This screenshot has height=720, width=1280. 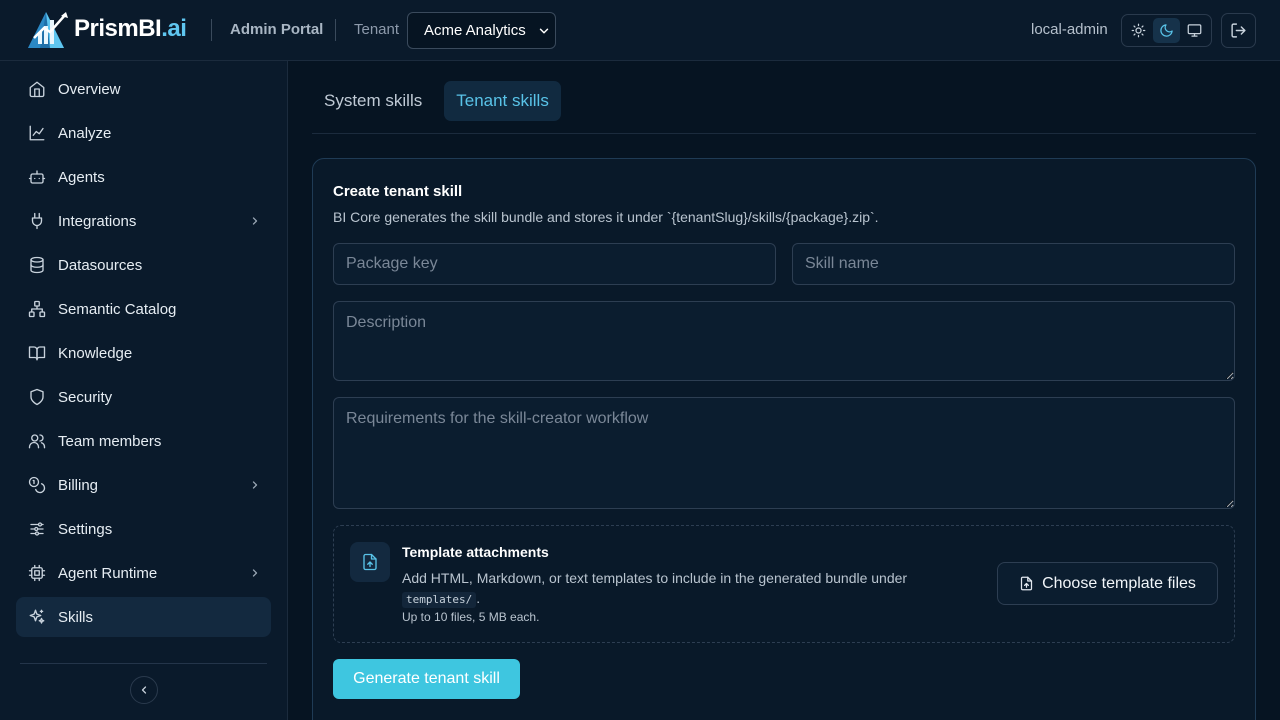 I want to click on chevron-left-icon, so click(x=144, y=690).